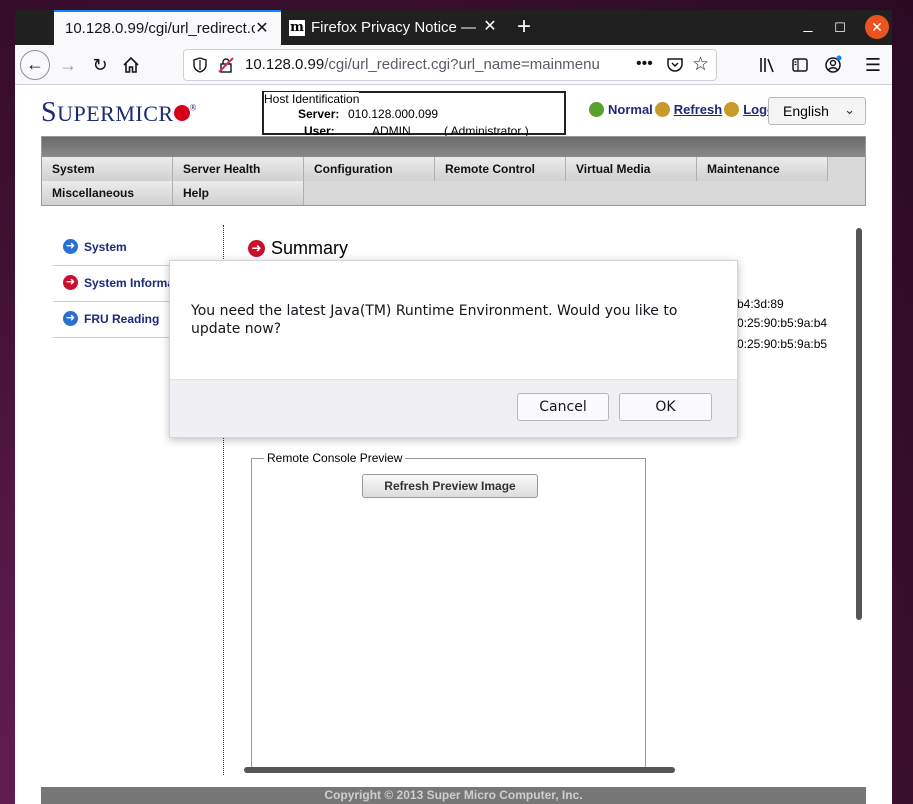 This screenshot has height=804, width=913. What do you see at coordinates (35, 65) in the screenshot?
I see `back-arrow-icon: ←` at bounding box center [35, 65].